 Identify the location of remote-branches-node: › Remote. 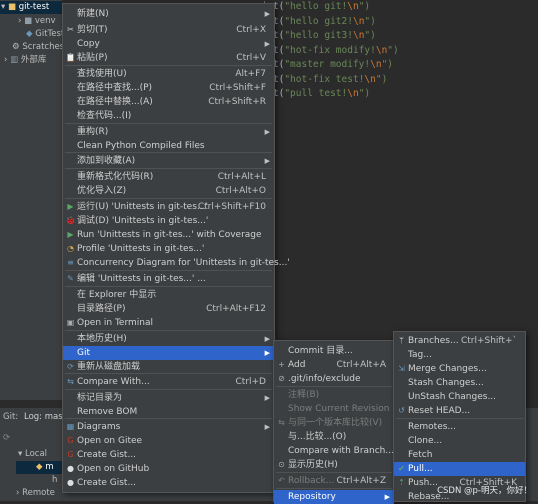
(35, 493).